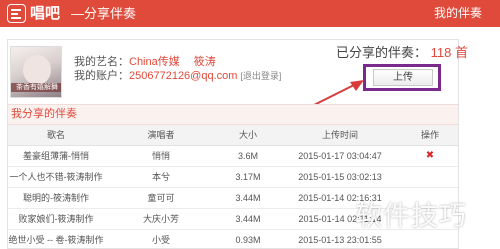 The height and width of the screenshot is (249, 500). I want to click on size-cell: 3.6M, so click(248, 156).